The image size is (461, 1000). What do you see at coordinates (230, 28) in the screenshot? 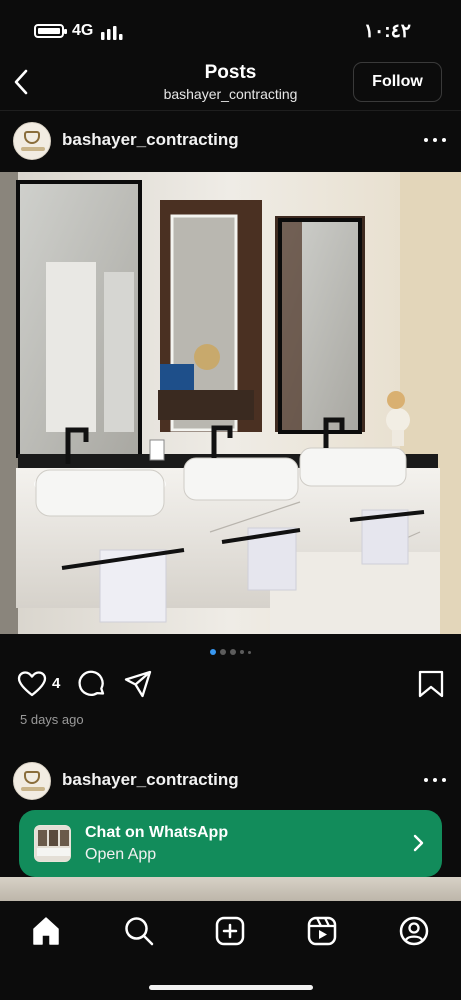
I see `status-bar: 4G ١٠:٤٢` at bounding box center [230, 28].